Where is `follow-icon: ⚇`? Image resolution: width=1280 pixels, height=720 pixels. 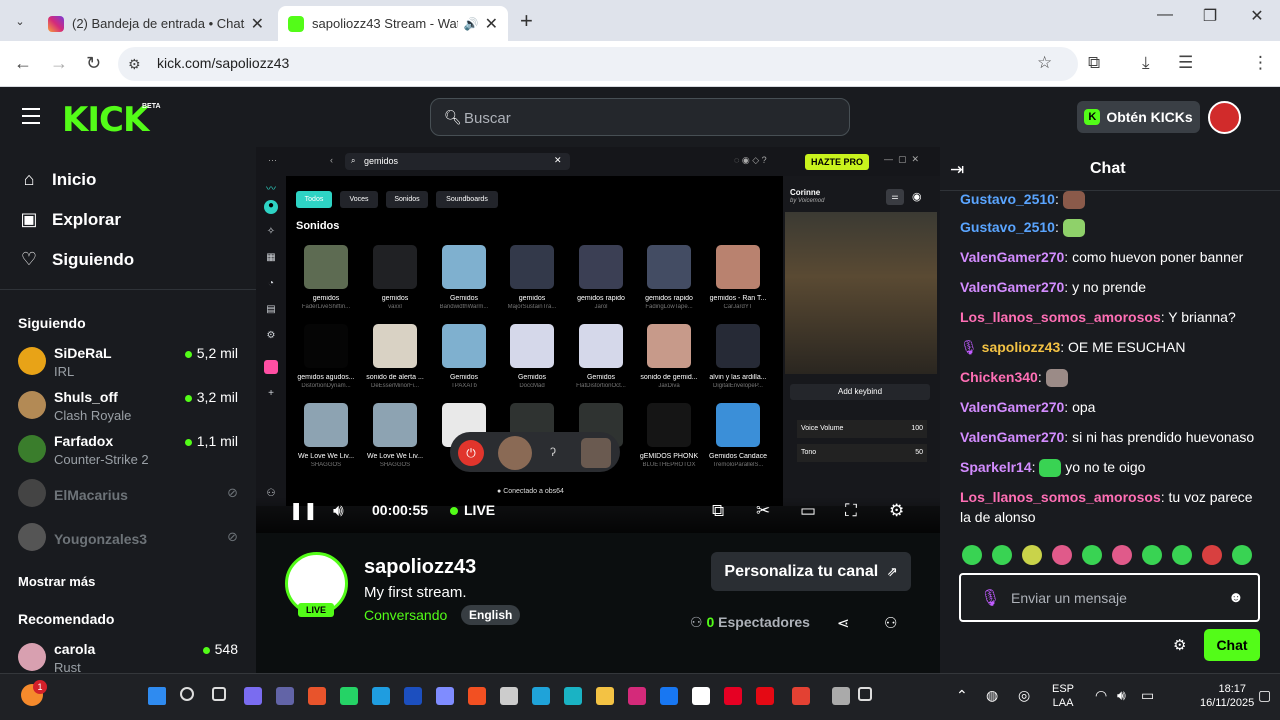 follow-icon: ⚇ is located at coordinates (890, 623).